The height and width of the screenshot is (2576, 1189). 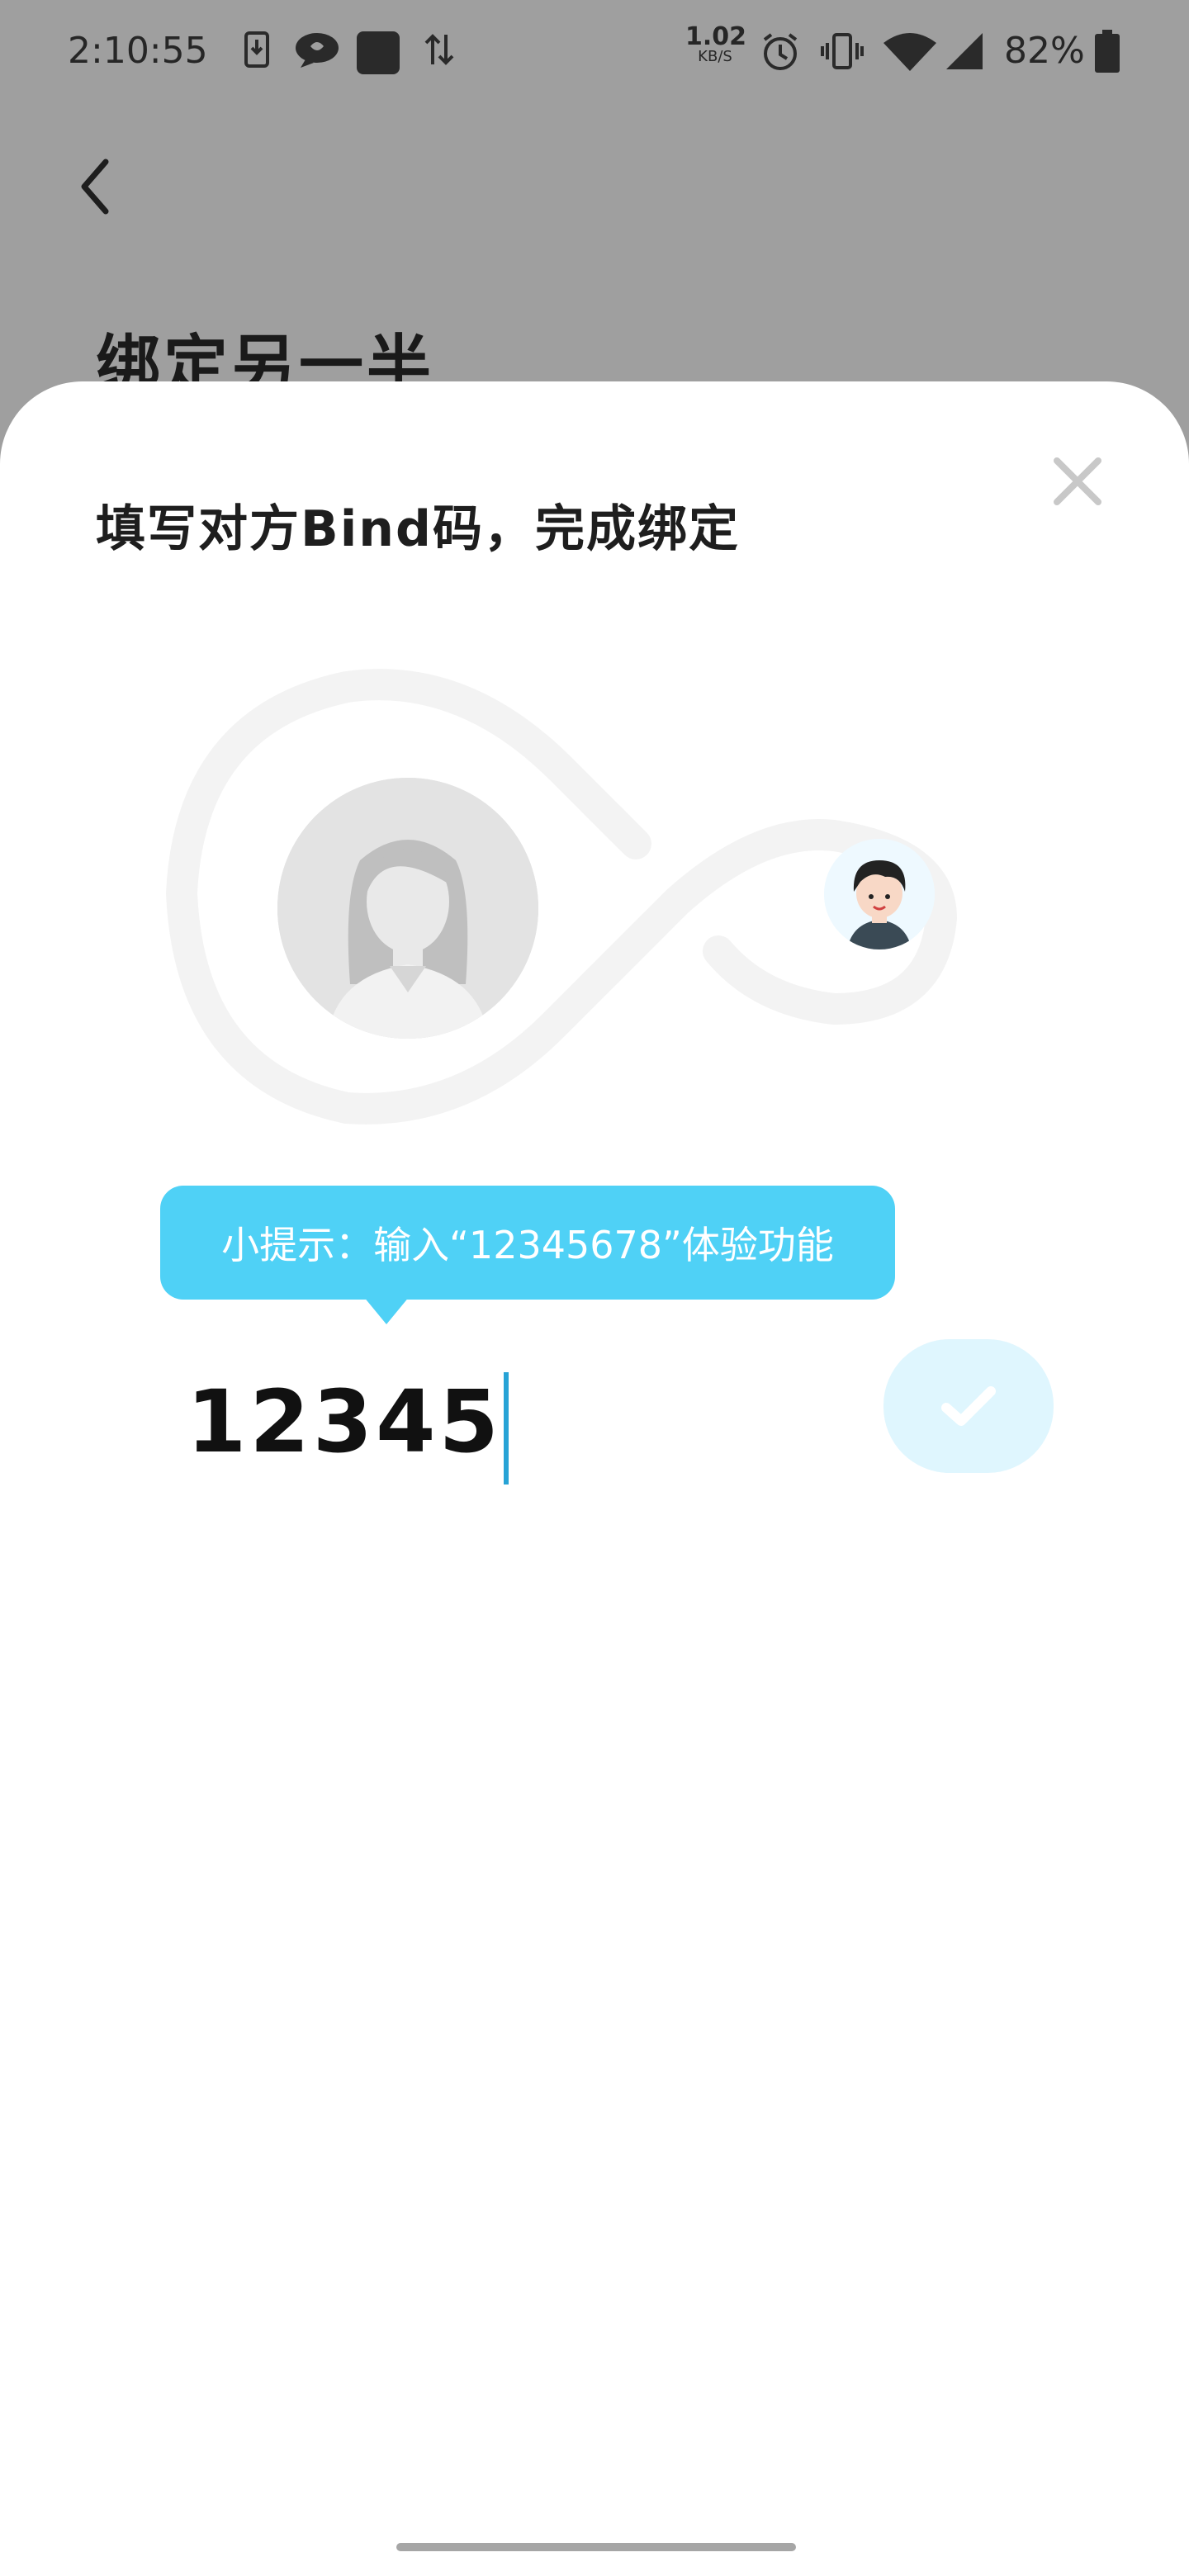 What do you see at coordinates (407, 908) in the screenshot?
I see `partner-avatar-placeholder` at bounding box center [407, 908].